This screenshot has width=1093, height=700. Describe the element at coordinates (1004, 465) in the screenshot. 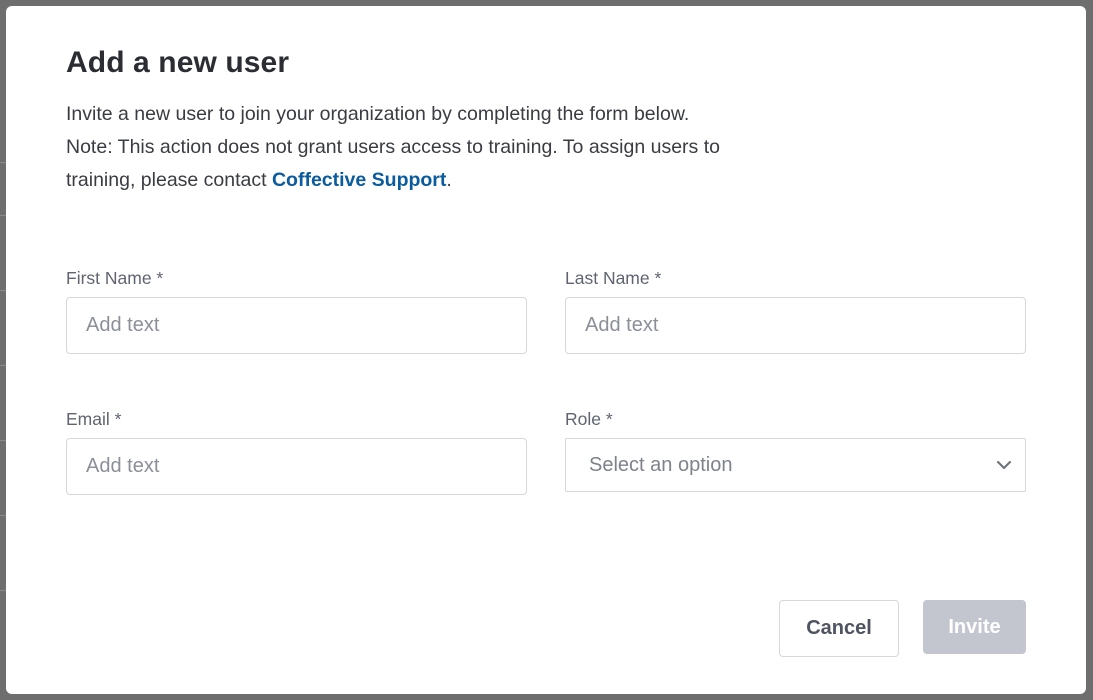

I see `chevron-down-icon` at that location.